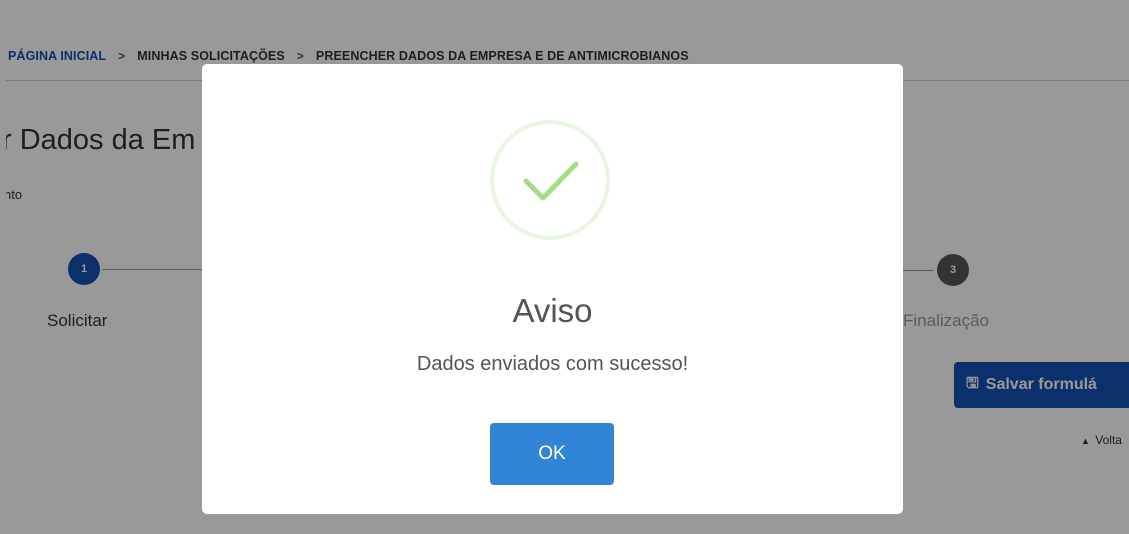 This screenshot has width=1129, height=534. Describe the element at coordinates (552, 364) in the screenshot. I see `dialog-message: Dados enviados com sucesso!` at that location.